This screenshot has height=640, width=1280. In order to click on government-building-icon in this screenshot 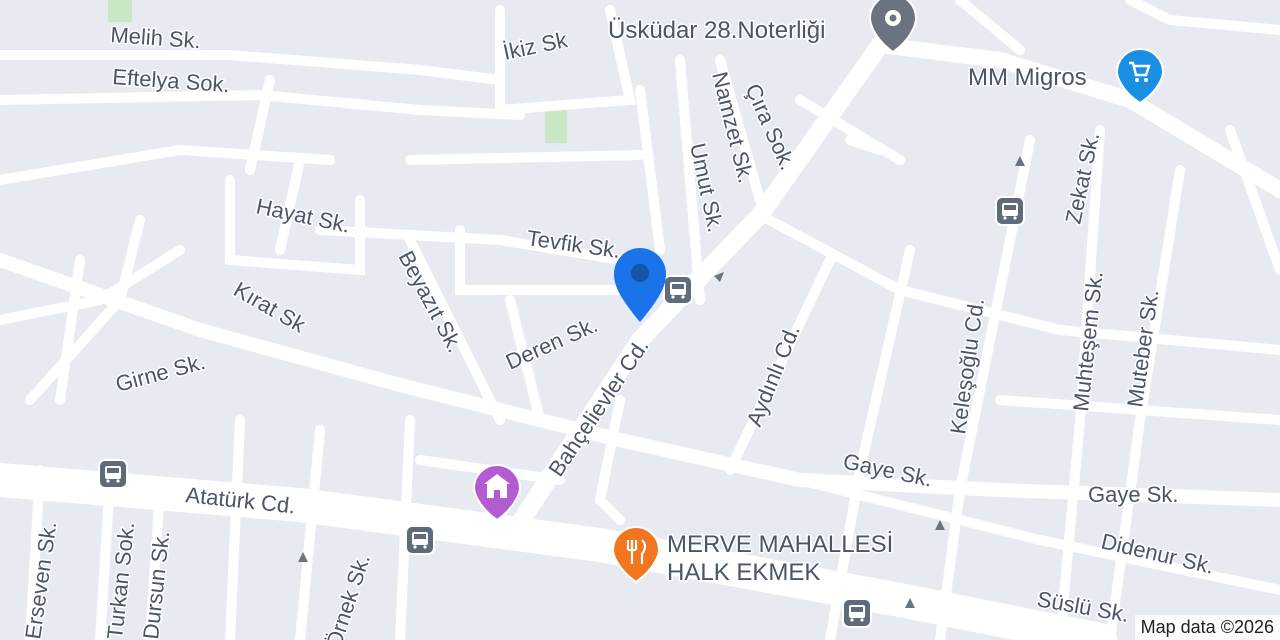, I will do `click(497, 493)`.